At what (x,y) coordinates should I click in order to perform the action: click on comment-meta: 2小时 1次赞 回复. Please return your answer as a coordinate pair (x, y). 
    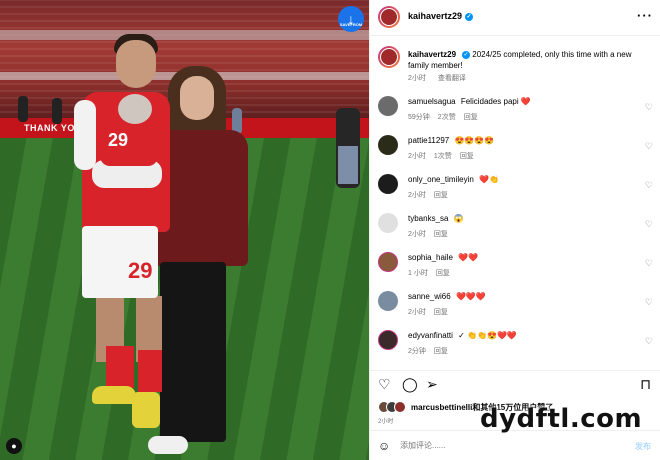
    Looking at the image, I should click on (445, 156).